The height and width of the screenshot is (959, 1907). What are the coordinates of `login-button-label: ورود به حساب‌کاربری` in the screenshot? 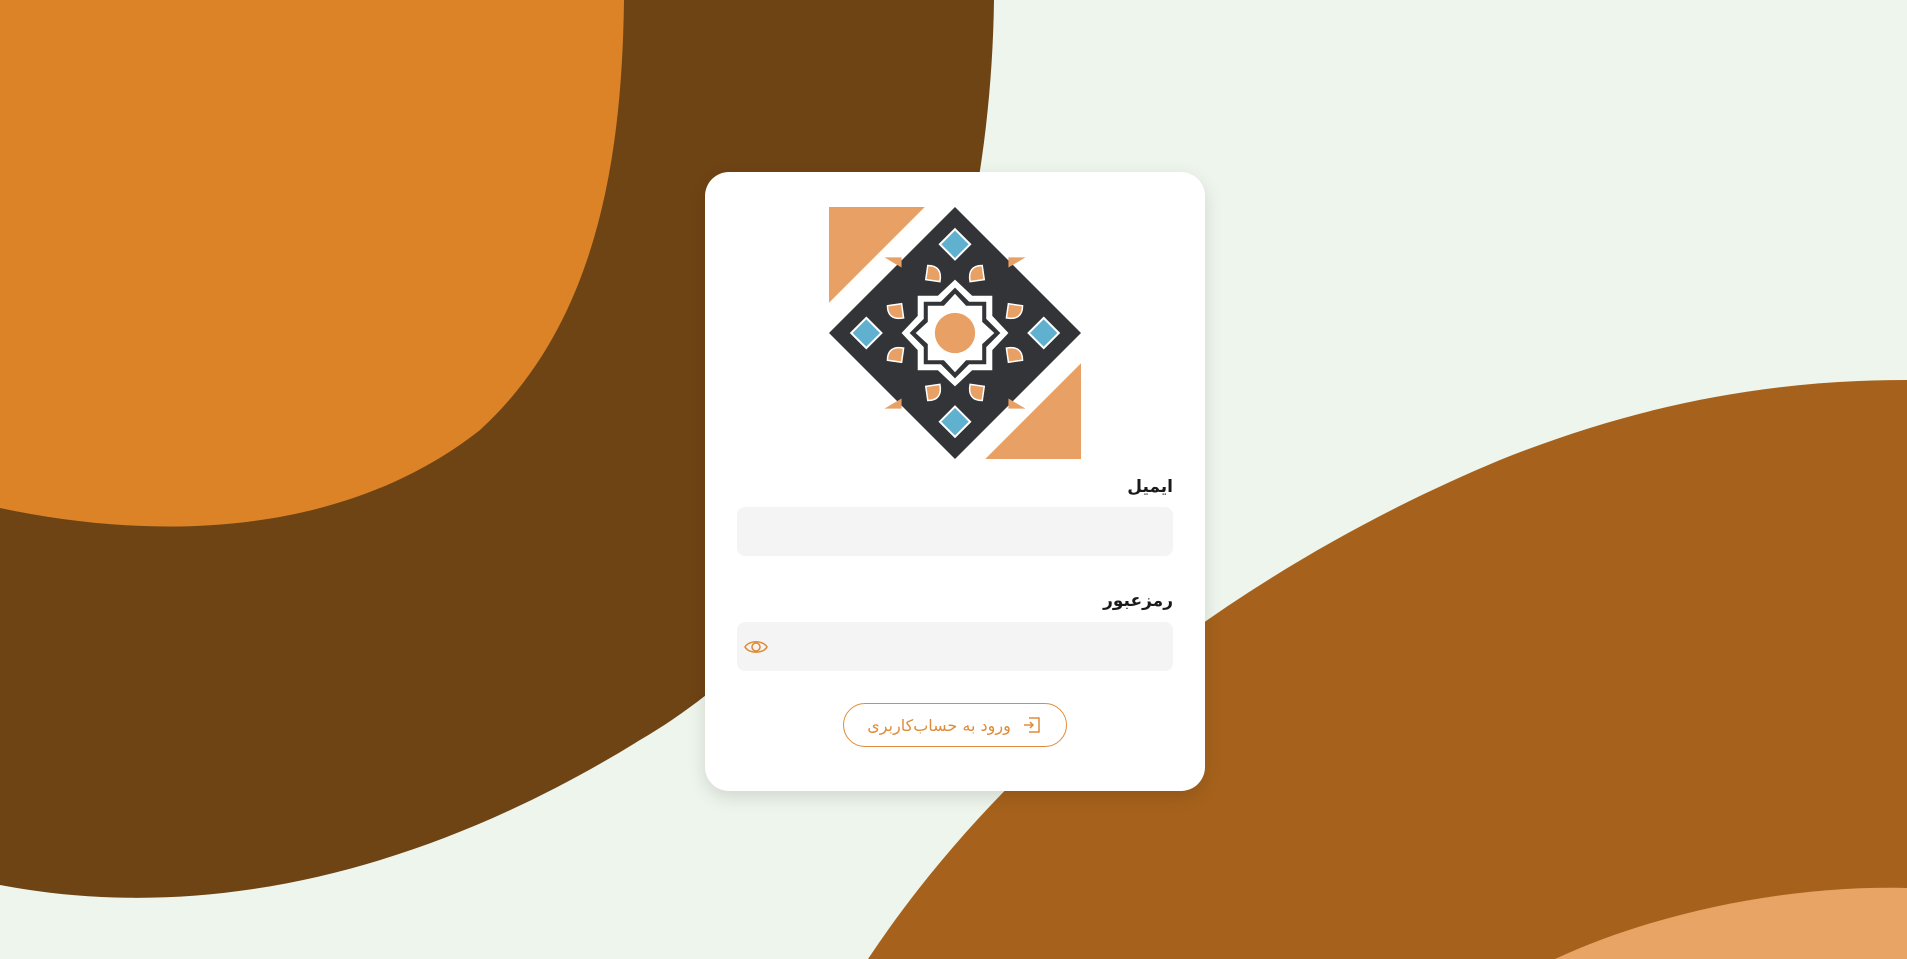 It's located at (939, 725).